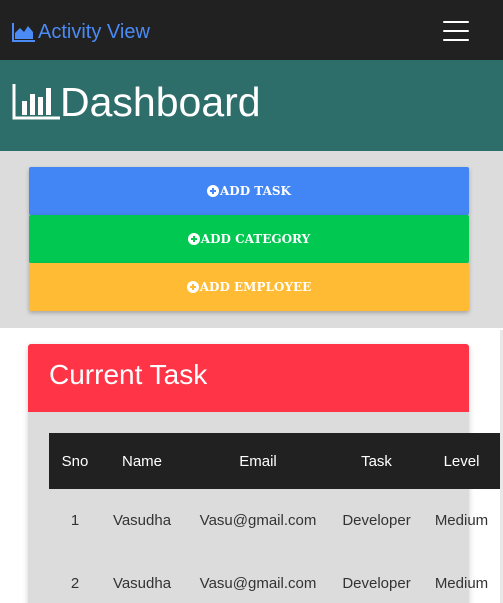  I want to click on add-category-button: ADD CATEGORY, so click(249, 239).